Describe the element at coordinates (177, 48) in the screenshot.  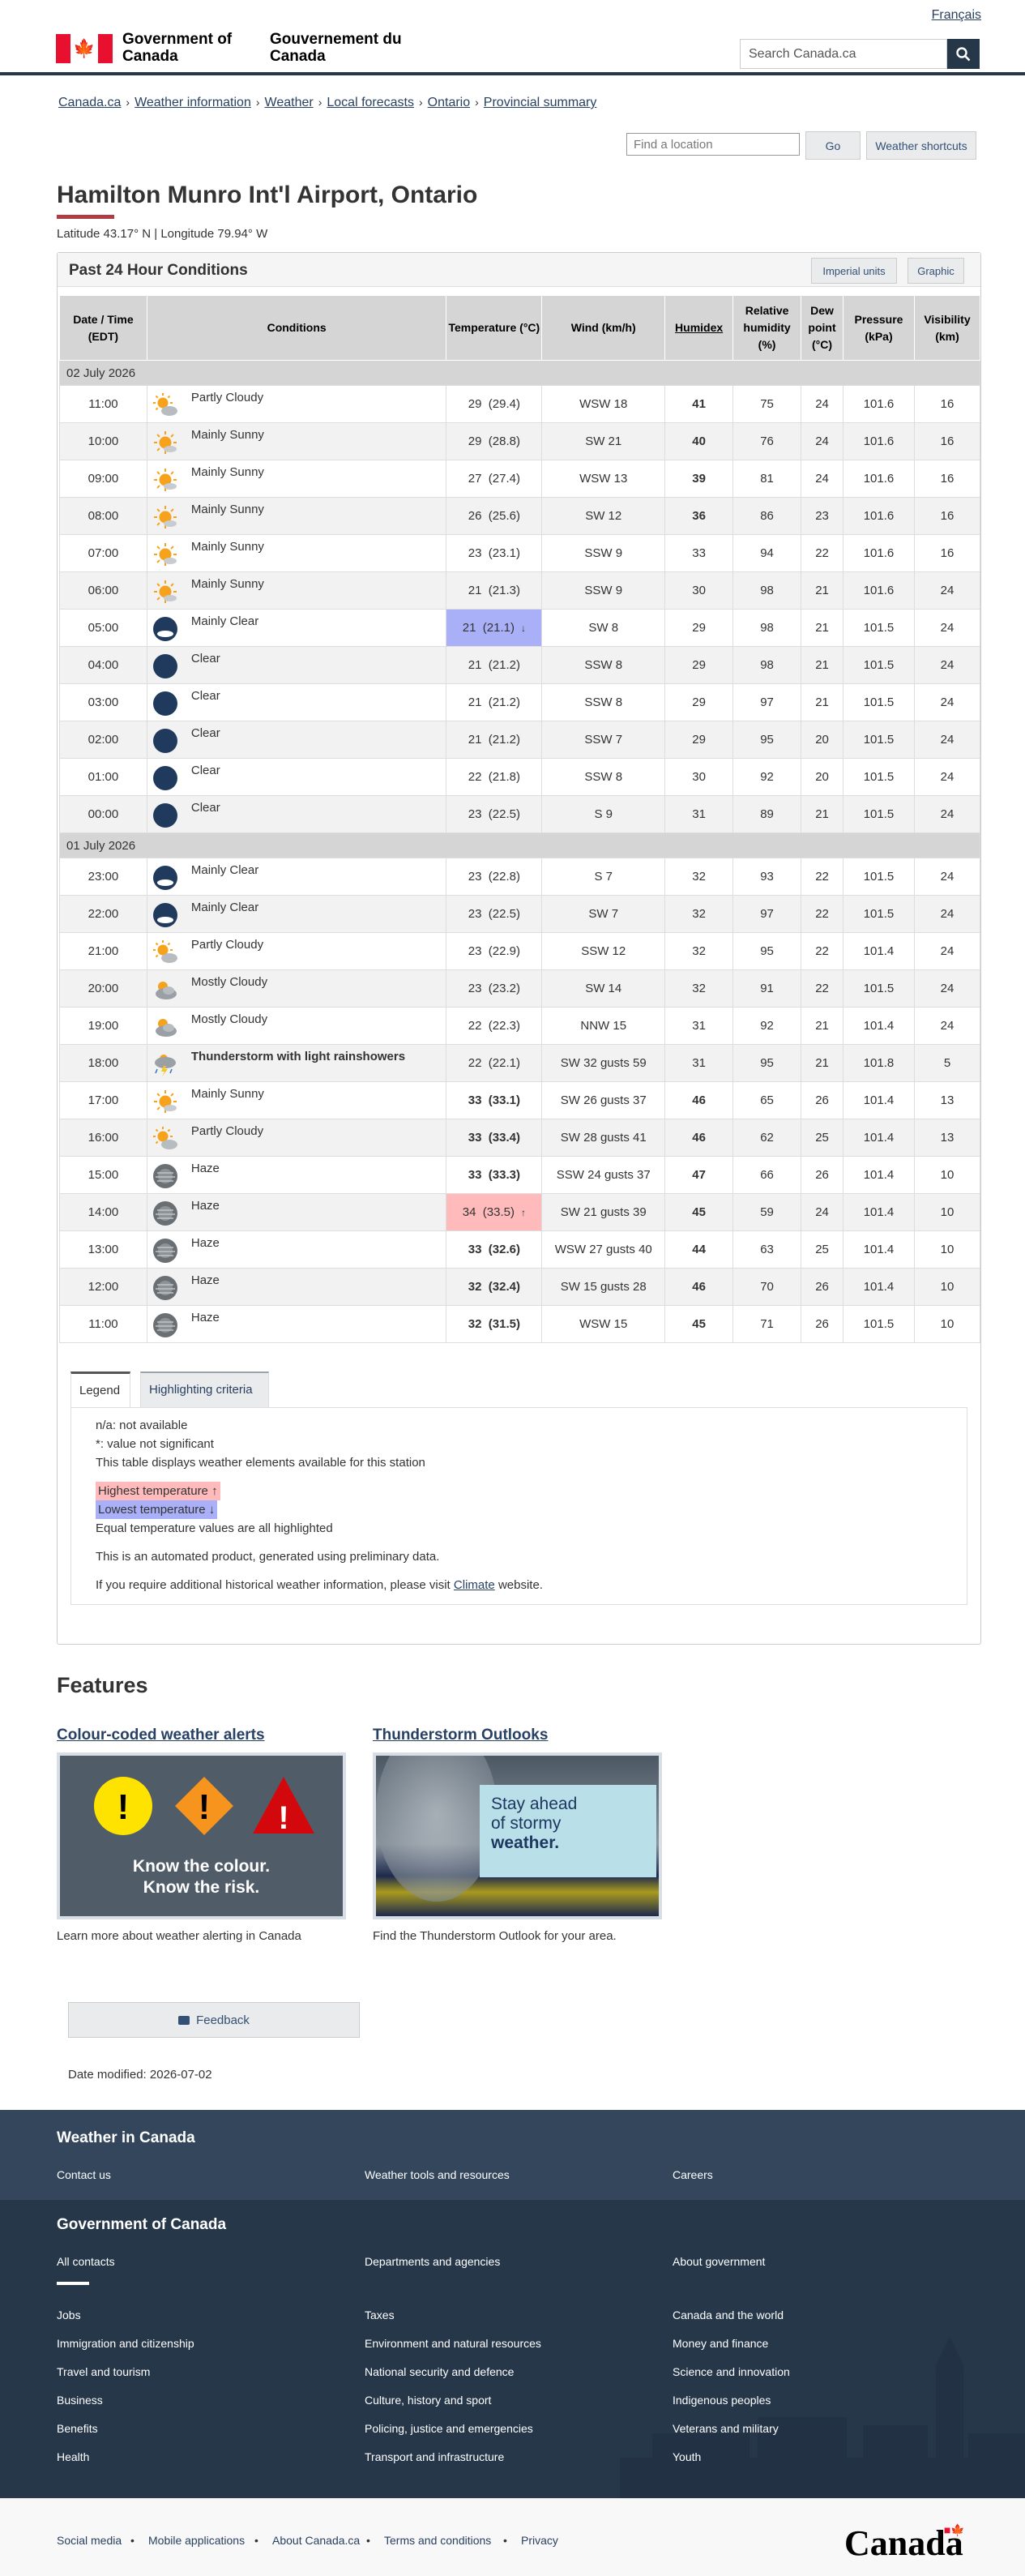
I see `signature-en: Government of Canada` at that location.